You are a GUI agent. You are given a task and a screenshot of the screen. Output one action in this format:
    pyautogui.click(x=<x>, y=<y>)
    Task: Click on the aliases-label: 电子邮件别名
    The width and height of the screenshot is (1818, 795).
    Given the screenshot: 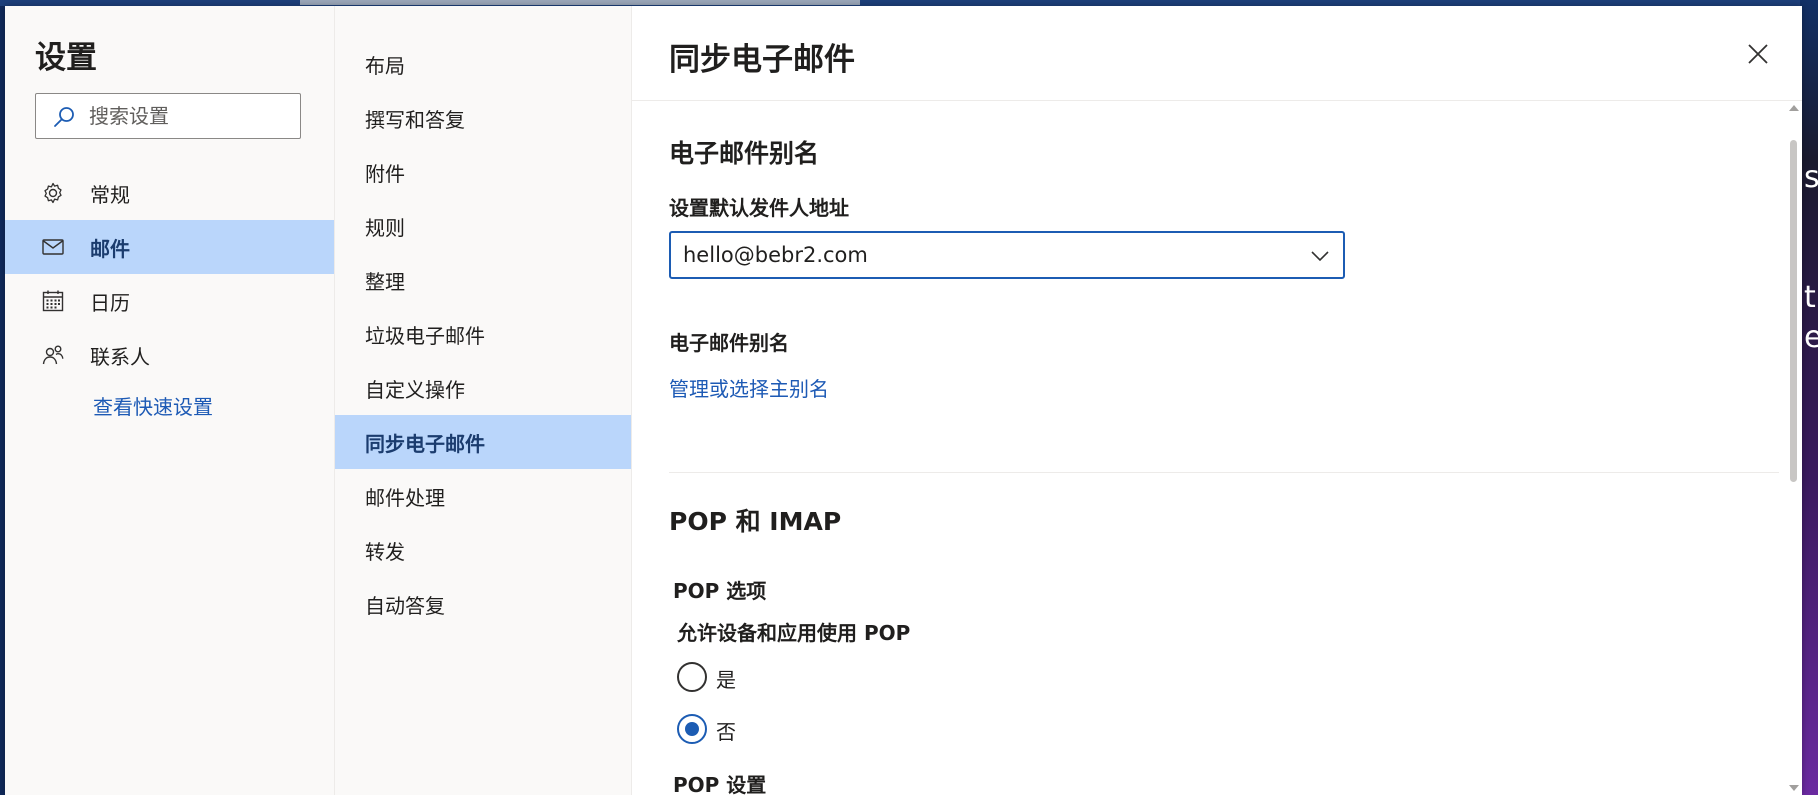 What is the action you would take?
    pyautogui.click(x=729, y=343)
    